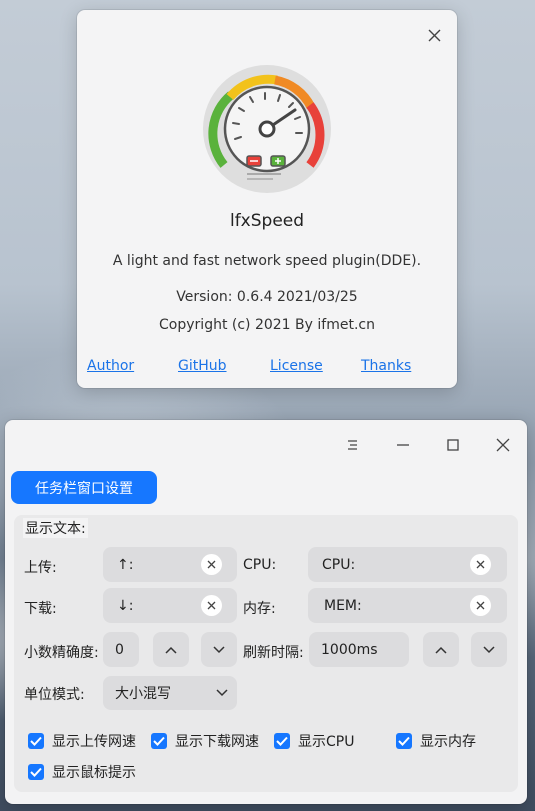  What do you see at coordinates (407, 564) in the screenshot?
I see `cpu-text-field: CPU:` at bounding box center [407, 564].